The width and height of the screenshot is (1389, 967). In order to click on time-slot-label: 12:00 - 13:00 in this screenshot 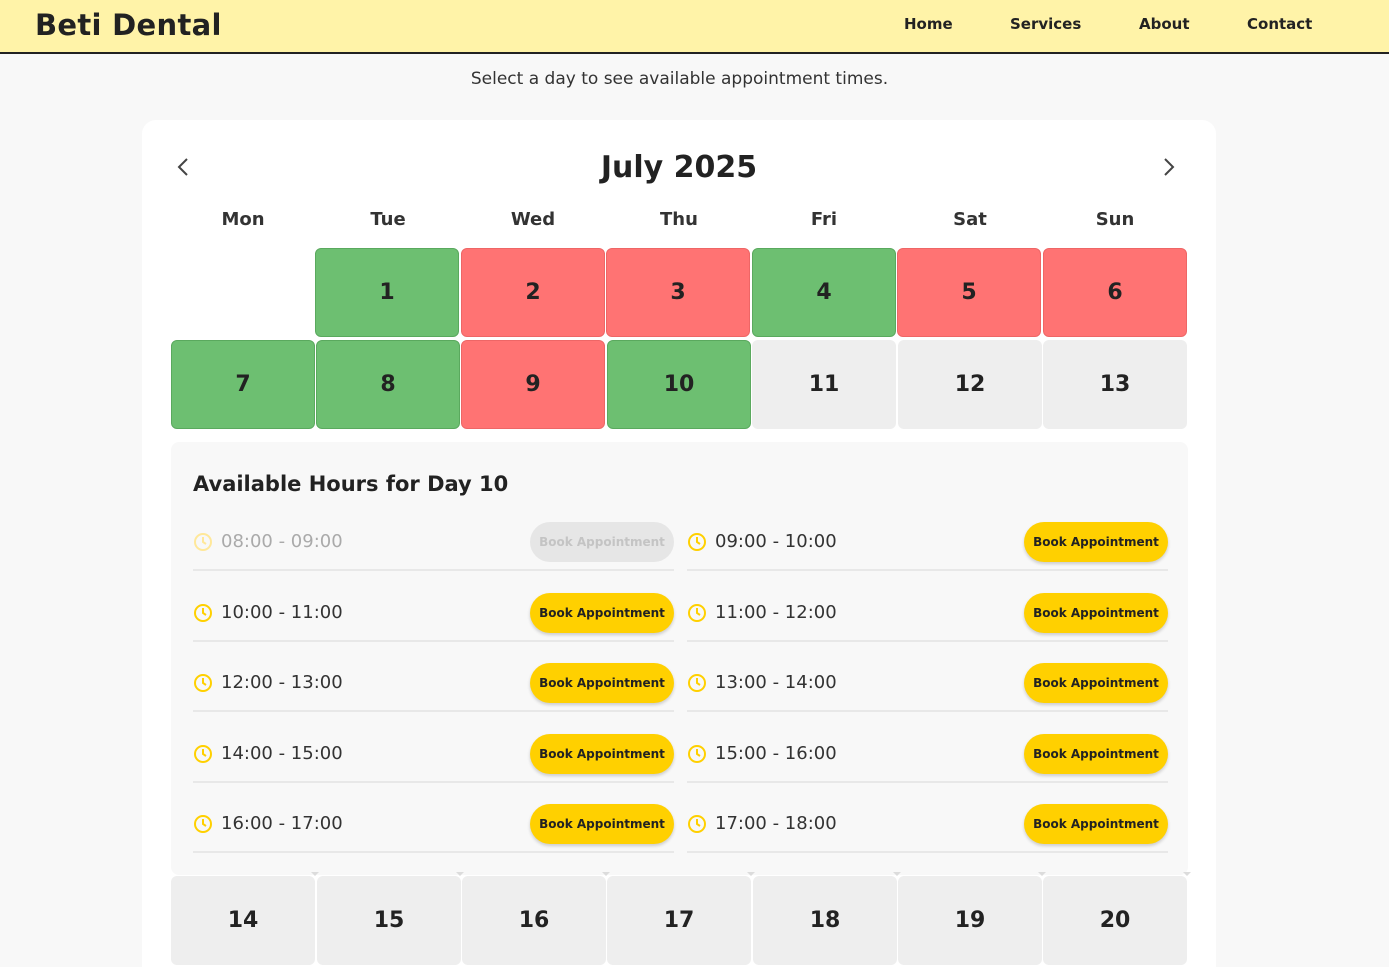, I will do `click(282, 682)`.